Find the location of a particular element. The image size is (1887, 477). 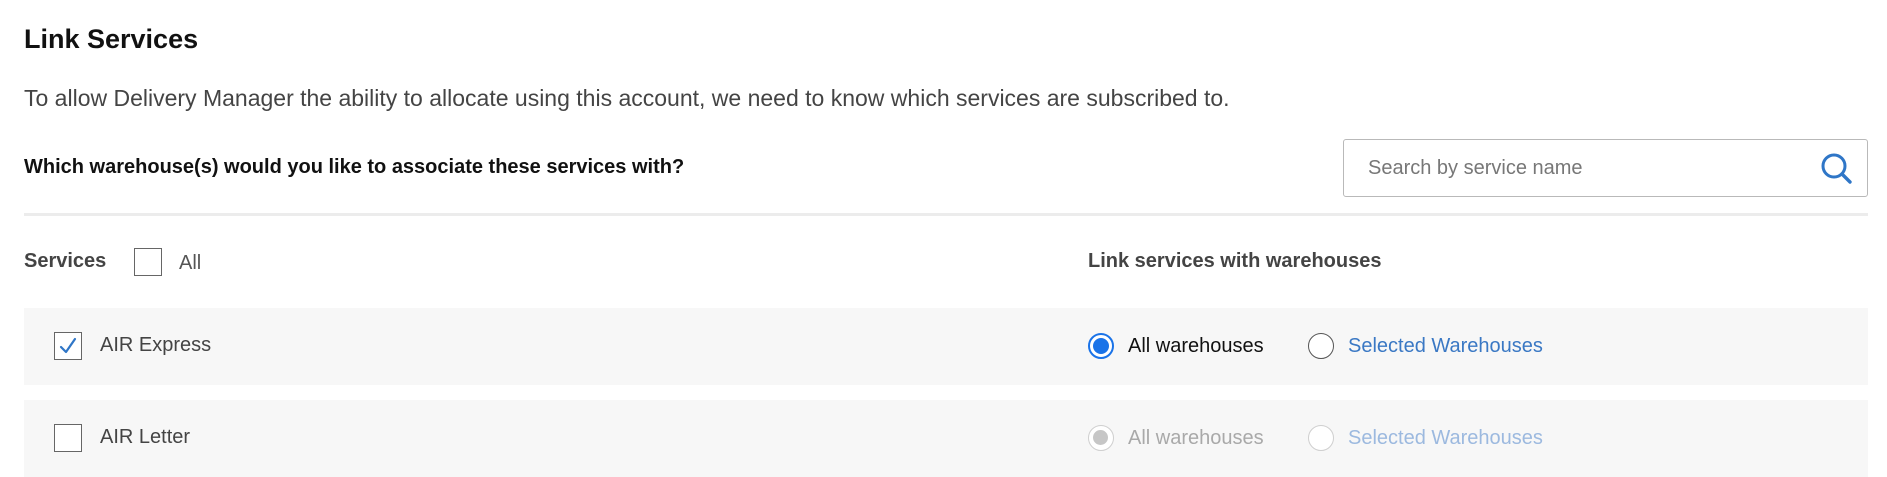

select-all-checkbox is located at coordinates (148, 262).